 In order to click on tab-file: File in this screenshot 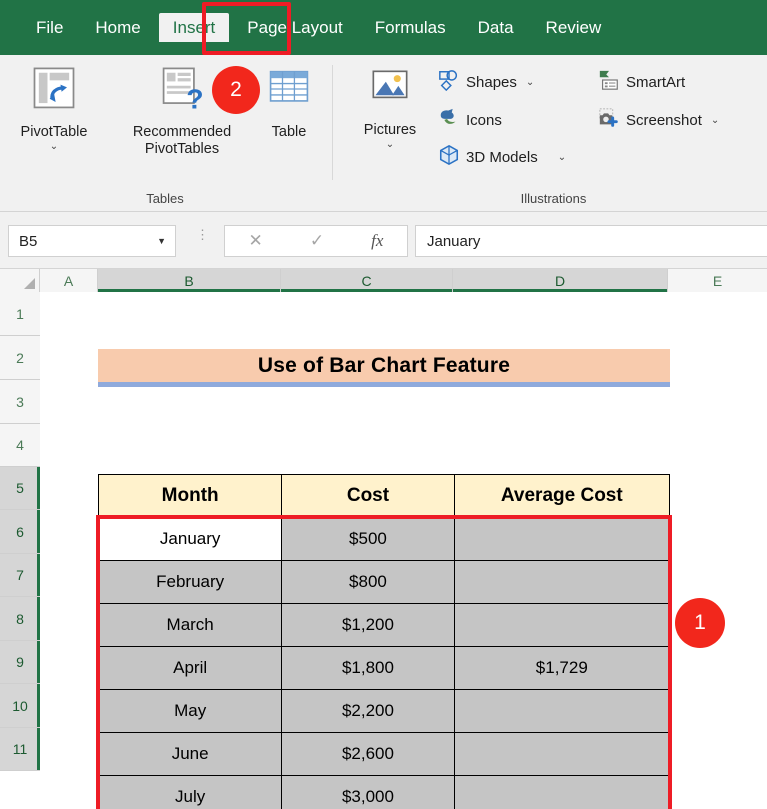, I will do `click(49, 27)`.